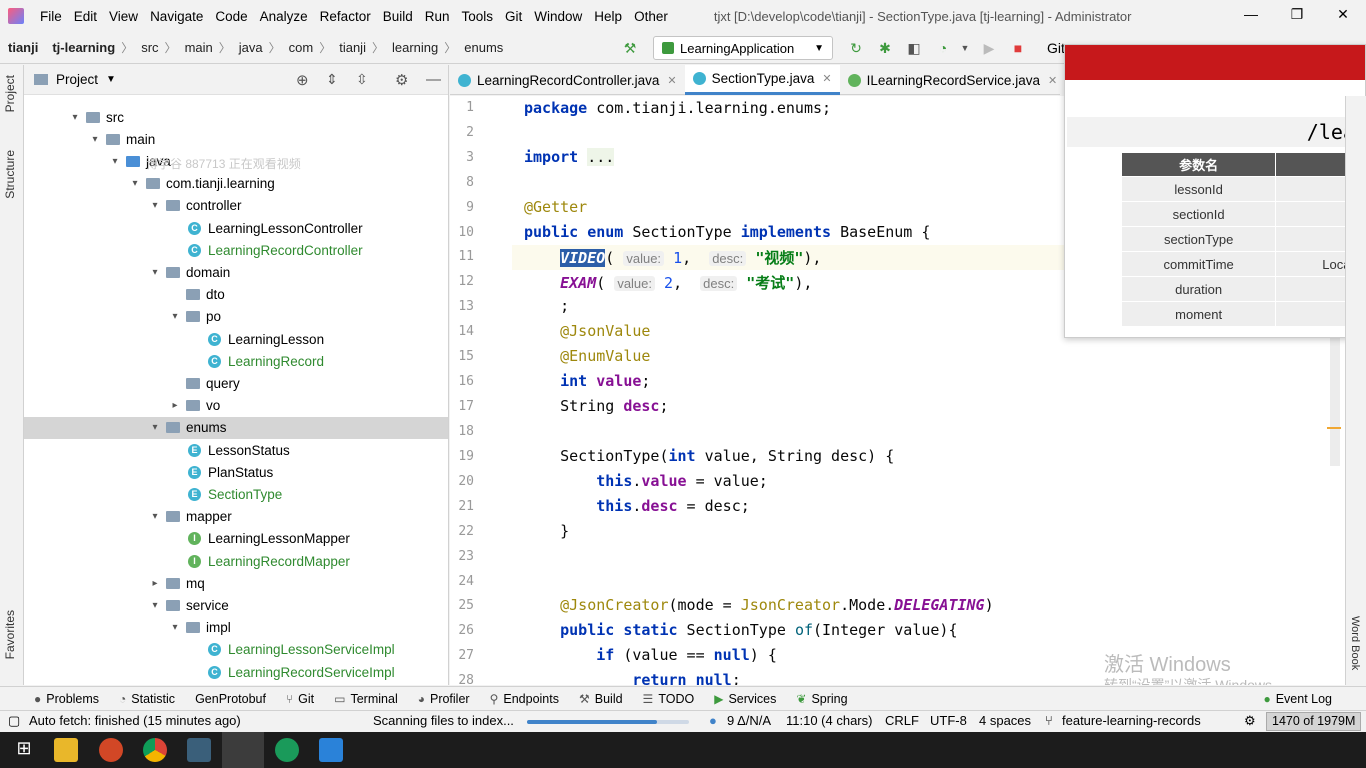 Image resolution: width=1366 pixels, height=768 pixels. What do you see at coordinates (229, 450) in the screenshot?
I see `tree-item: E LessonStatus` at bounding box center [229, 450].